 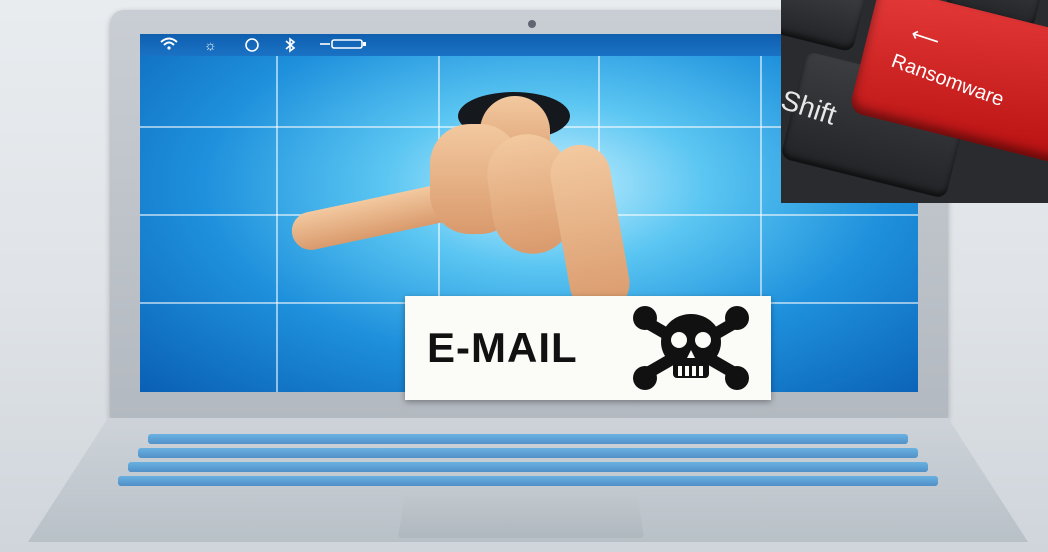 What do you see at coordinates (824, 26) in the screenshot?
I see `keyboard-key` at bounding box center [824, 26].